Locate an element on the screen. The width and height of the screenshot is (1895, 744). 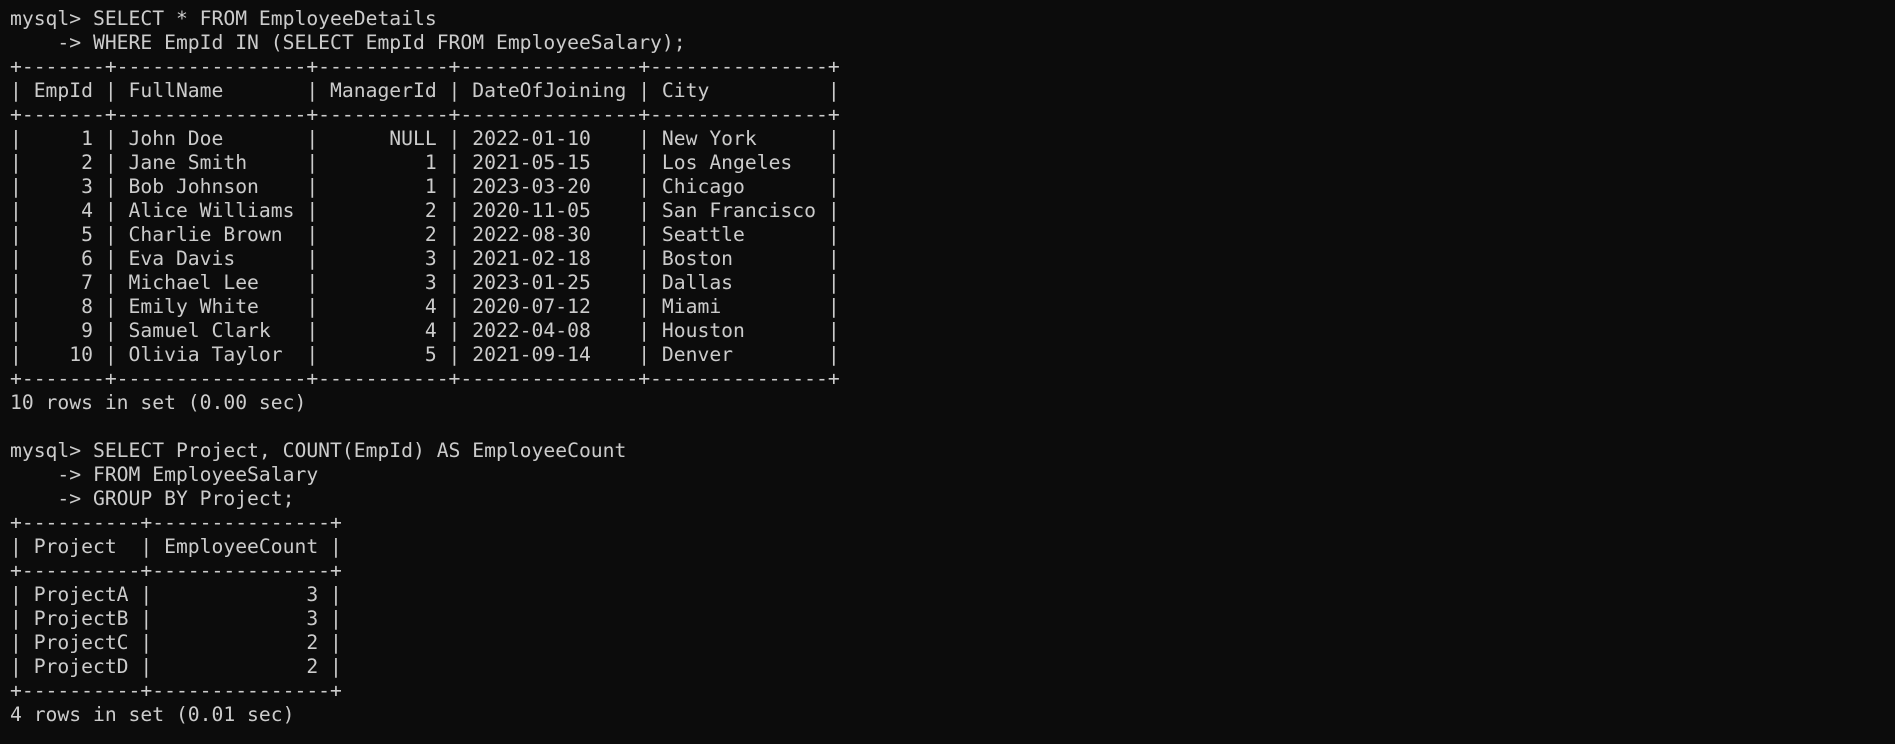
query2-continuation-line: -> FROM EmployeeSalary is located at coordinates (164, 474).